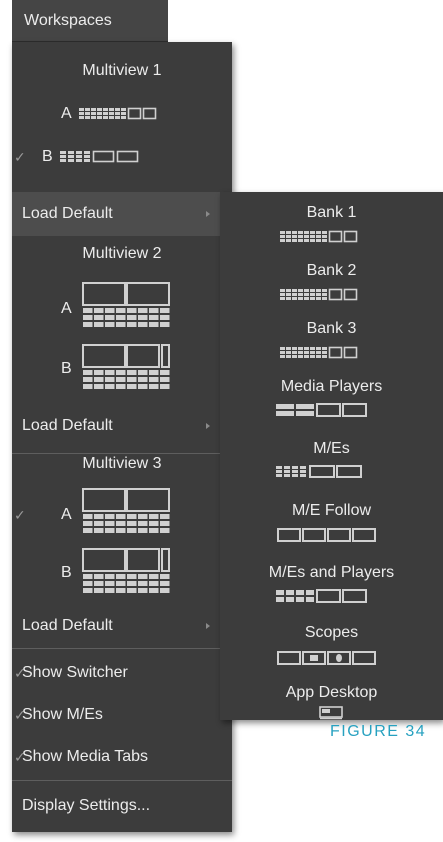  What do you see at coordinates (331, 386) in the screenshot?
I see `submenu-item-label: Media Players` at bounding box center [331, 386].